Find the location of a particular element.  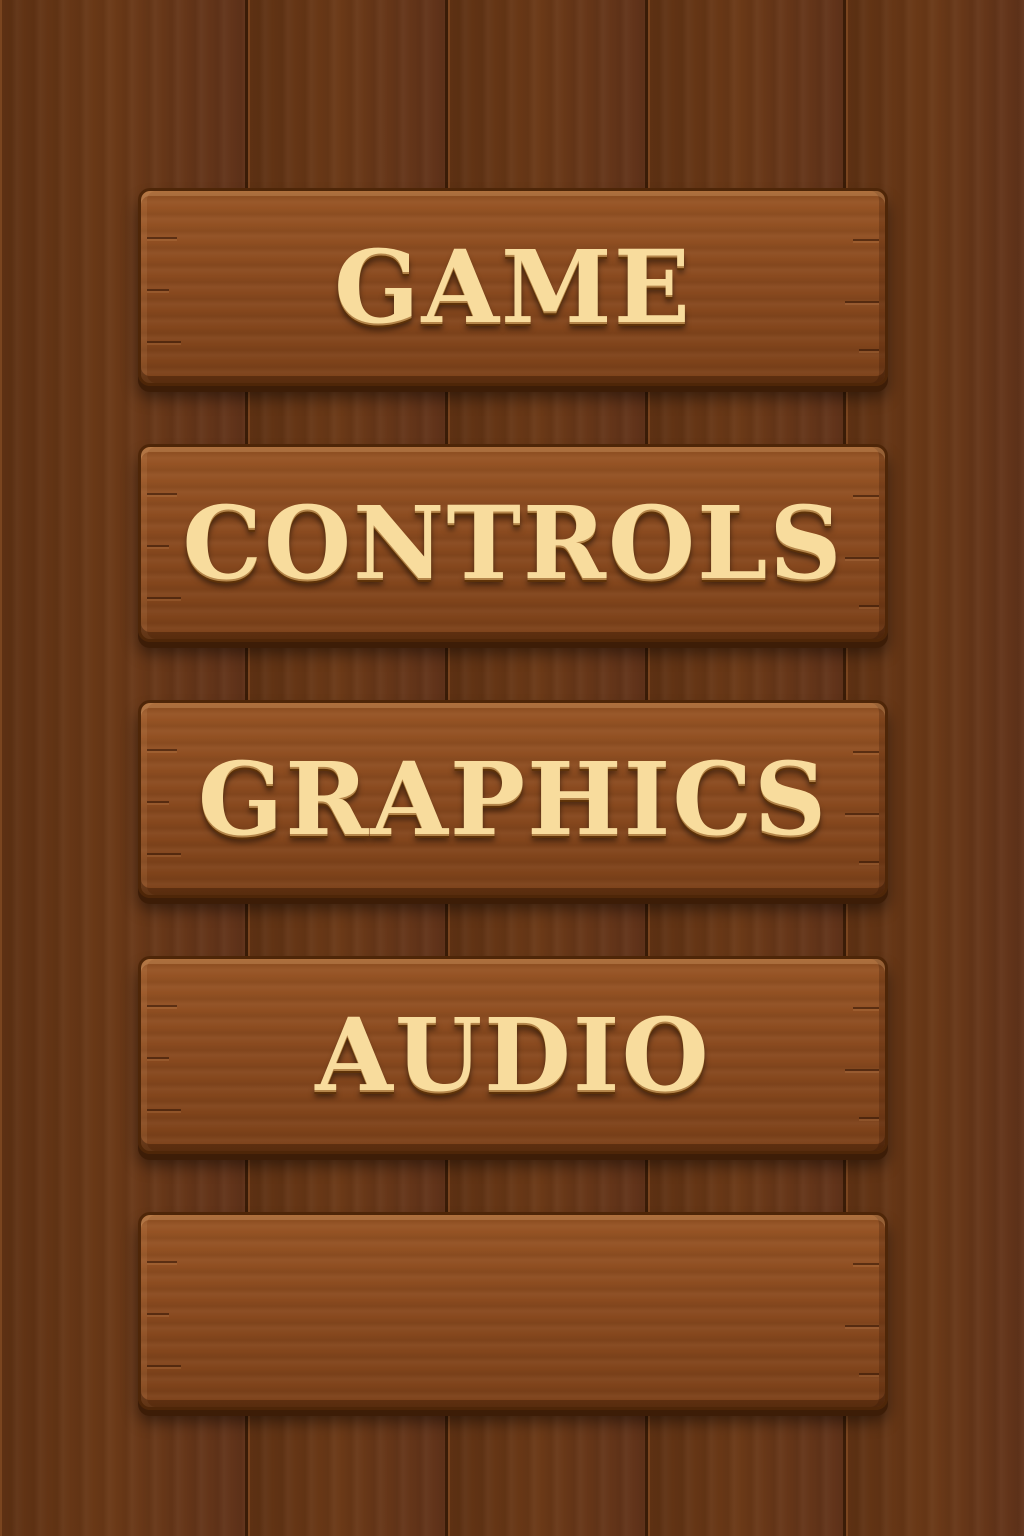

game-button-label: GAME is located at coordinates (513, 287).